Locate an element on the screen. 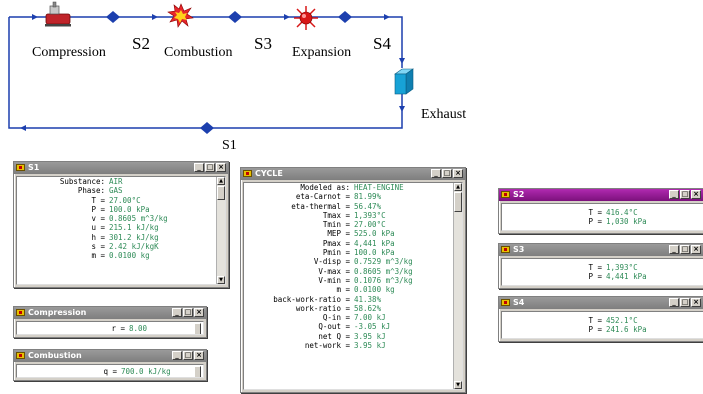 This screenshot has width=703, height=394. property-row: s = 2.42 kJ/kgK is located at coordinates (121, 246).